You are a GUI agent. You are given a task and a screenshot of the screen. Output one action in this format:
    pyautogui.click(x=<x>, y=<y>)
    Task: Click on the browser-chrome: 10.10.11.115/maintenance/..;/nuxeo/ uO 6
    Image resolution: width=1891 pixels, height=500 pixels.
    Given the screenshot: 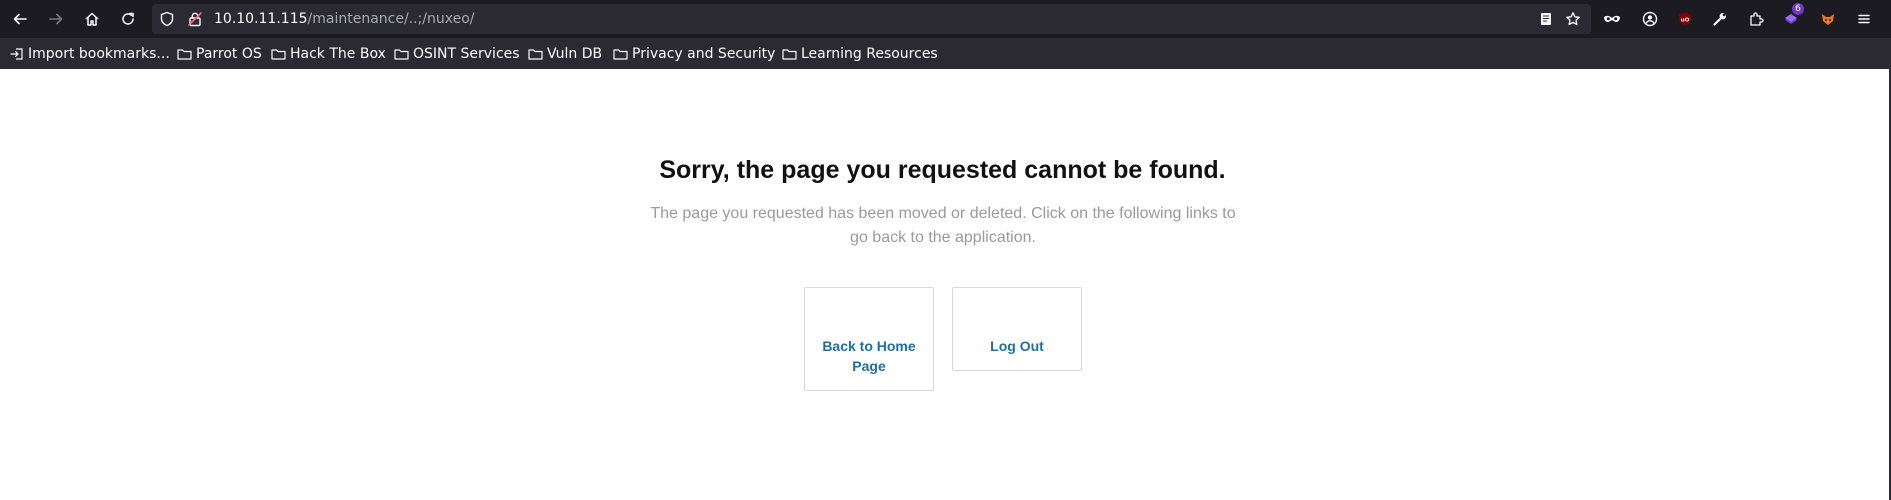 What is the action you would take?
    pyautogui.click(x=945, y=34)
    